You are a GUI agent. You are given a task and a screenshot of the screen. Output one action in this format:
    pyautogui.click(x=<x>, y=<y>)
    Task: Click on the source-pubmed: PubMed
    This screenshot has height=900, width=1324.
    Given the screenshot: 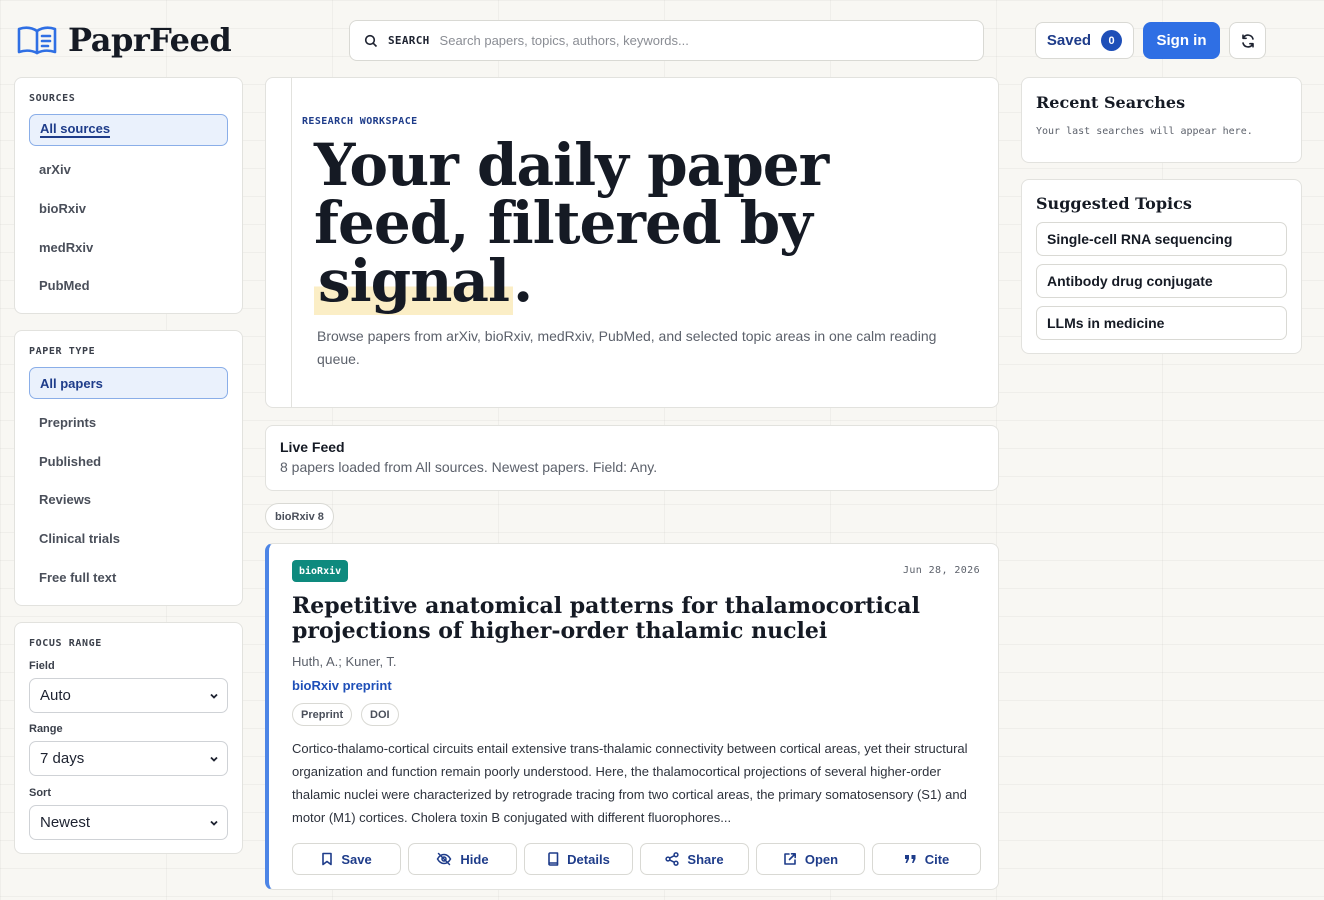 What is the action you would take?
    pyautogui.click(x=128, y=285)
    